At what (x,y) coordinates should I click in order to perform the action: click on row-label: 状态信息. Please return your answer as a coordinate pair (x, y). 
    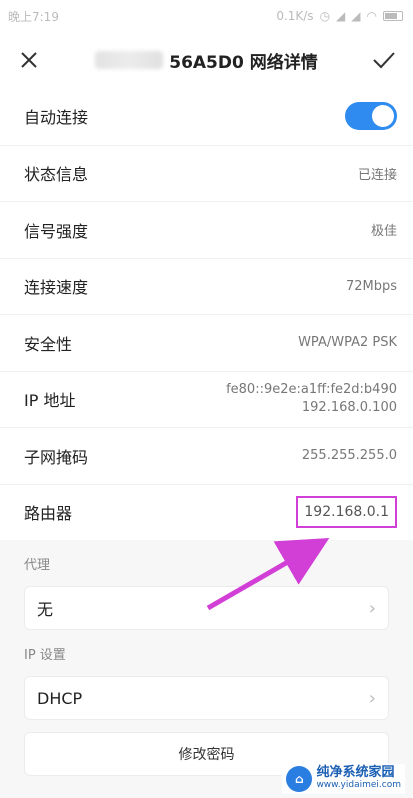
    Looking at the image, I should click on (56, 175).